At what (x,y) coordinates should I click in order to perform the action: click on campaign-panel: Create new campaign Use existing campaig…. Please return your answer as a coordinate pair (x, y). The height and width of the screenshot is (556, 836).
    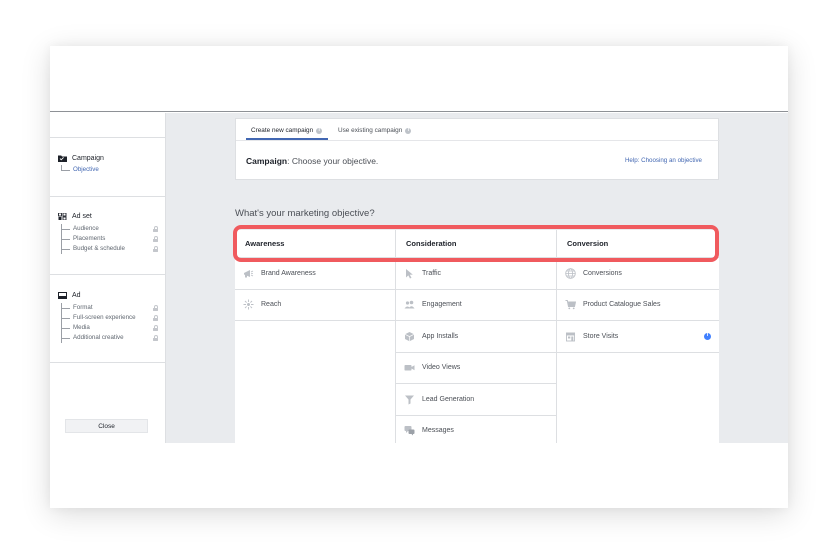
    Looking at the image, I should click on (477, 149).